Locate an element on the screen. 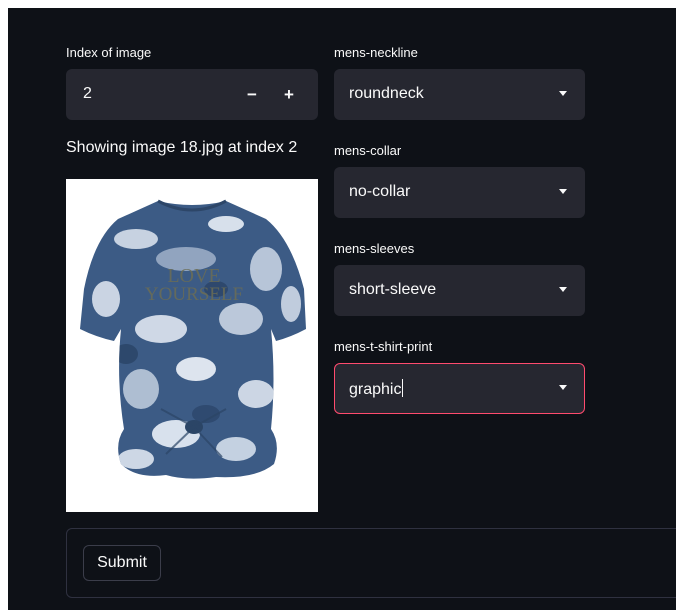 Image resolution: width=676 pixels, height=610 pixels. sleeves-select: short-sleeve is located at coordinates (459, 290).